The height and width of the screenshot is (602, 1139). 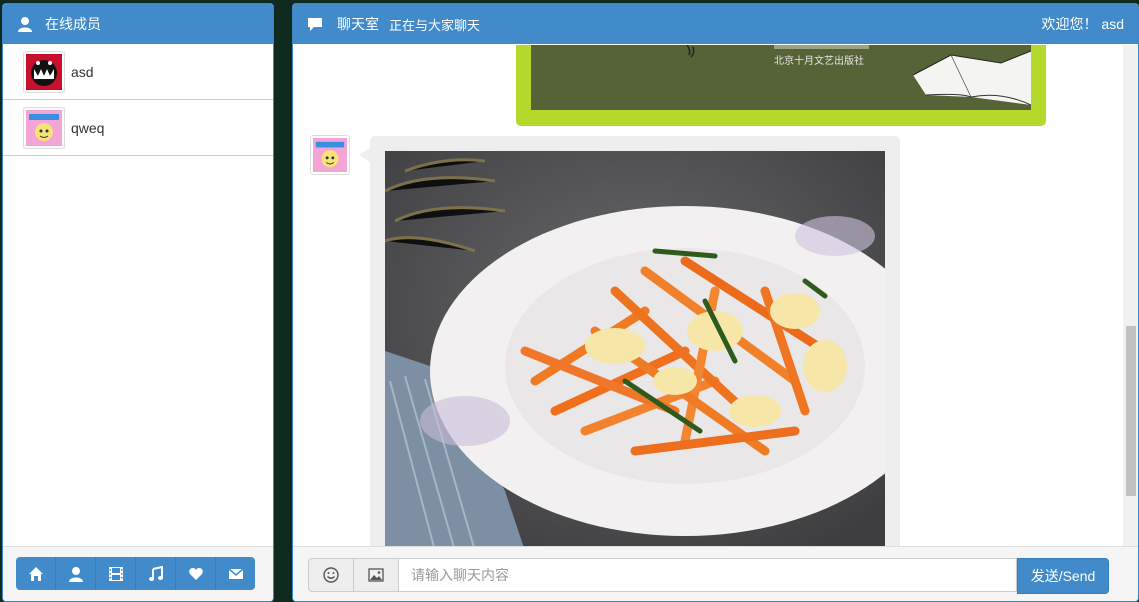 I want to click on toolbar-button-group, so click(x=135, y=573).